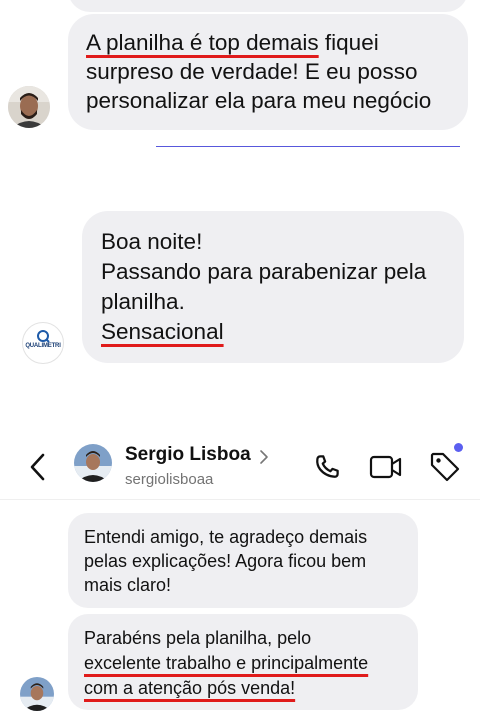 This screenshot has width=480, height=724. I want to click on highlighted-text: com a atenção pós venda!, so click(190, 688).